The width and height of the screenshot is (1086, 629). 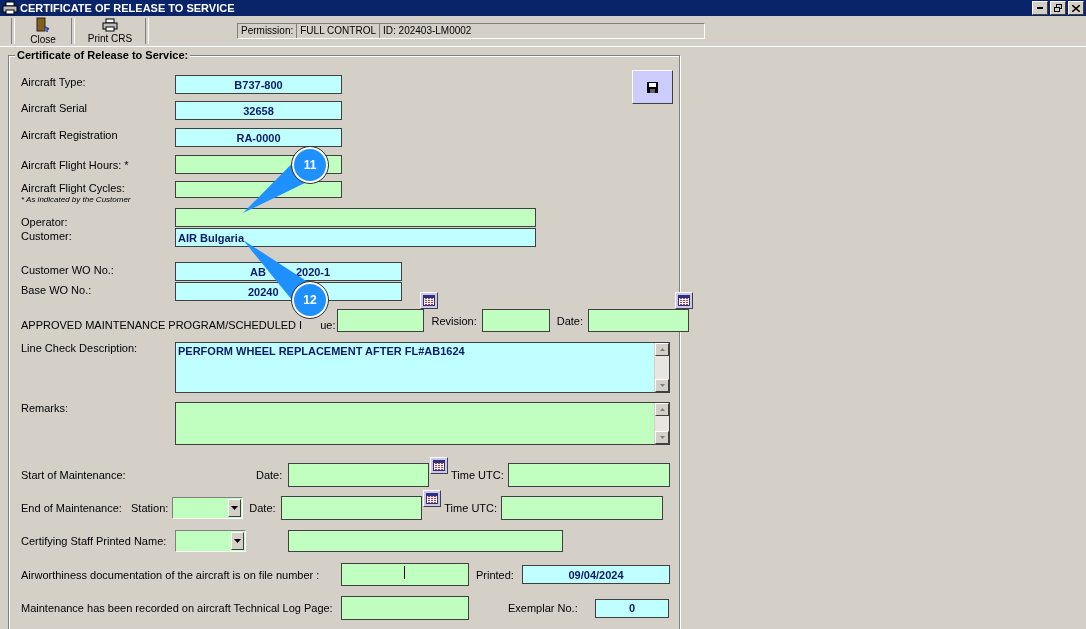 I want to click on restore-icon, so click(x=1058, y=8).